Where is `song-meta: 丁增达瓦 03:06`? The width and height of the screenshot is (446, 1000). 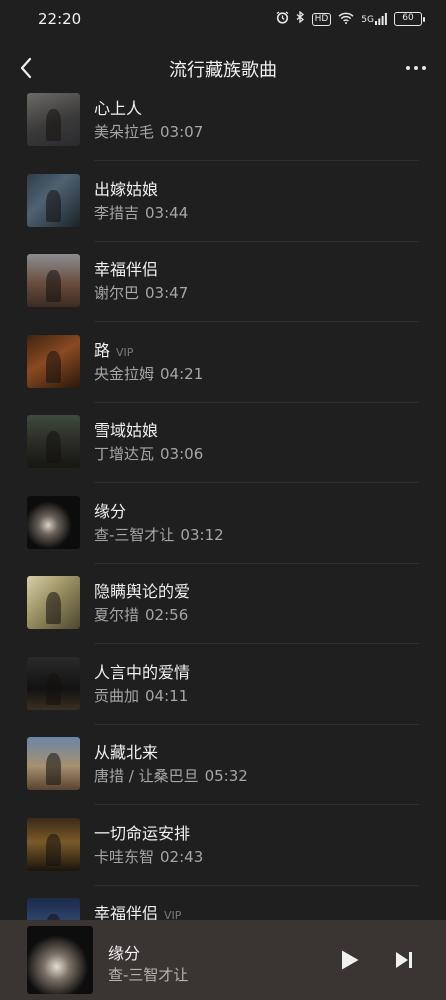 song-meta: 丁增达瓦 03:06 is located at coordinates (148, 453).